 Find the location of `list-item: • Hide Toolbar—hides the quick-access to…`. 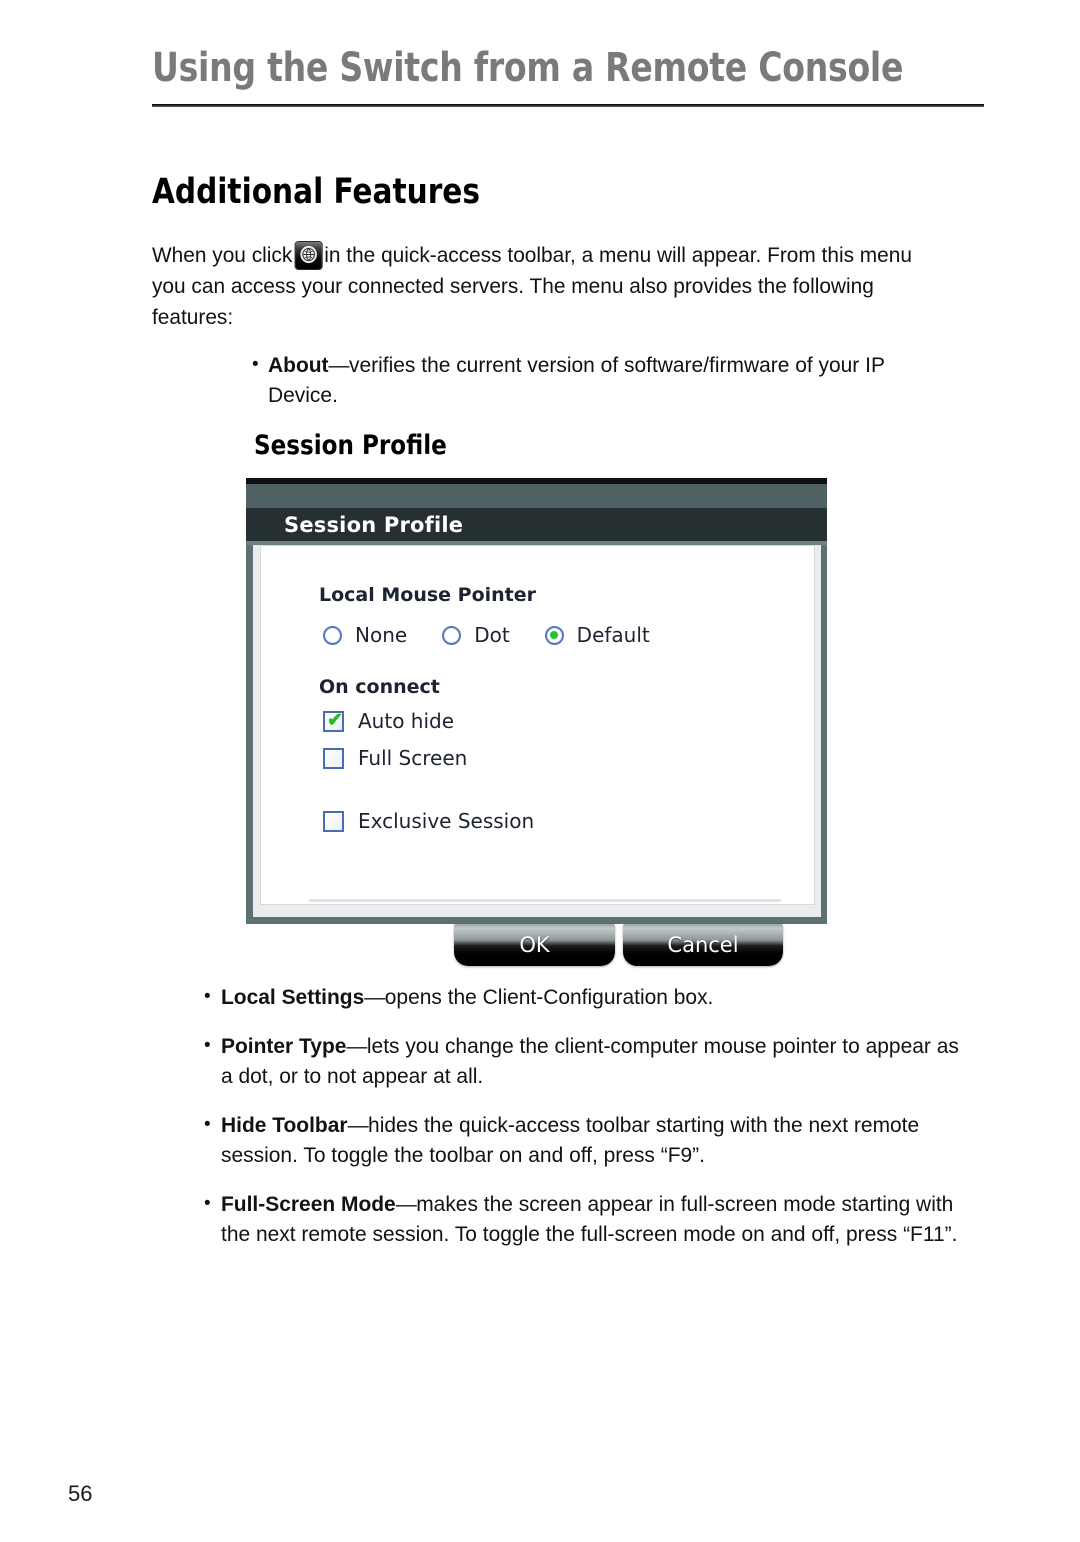

list-item: • Hide Toolbar—hides the quick-access to… is located at coordinates (599, 1140).